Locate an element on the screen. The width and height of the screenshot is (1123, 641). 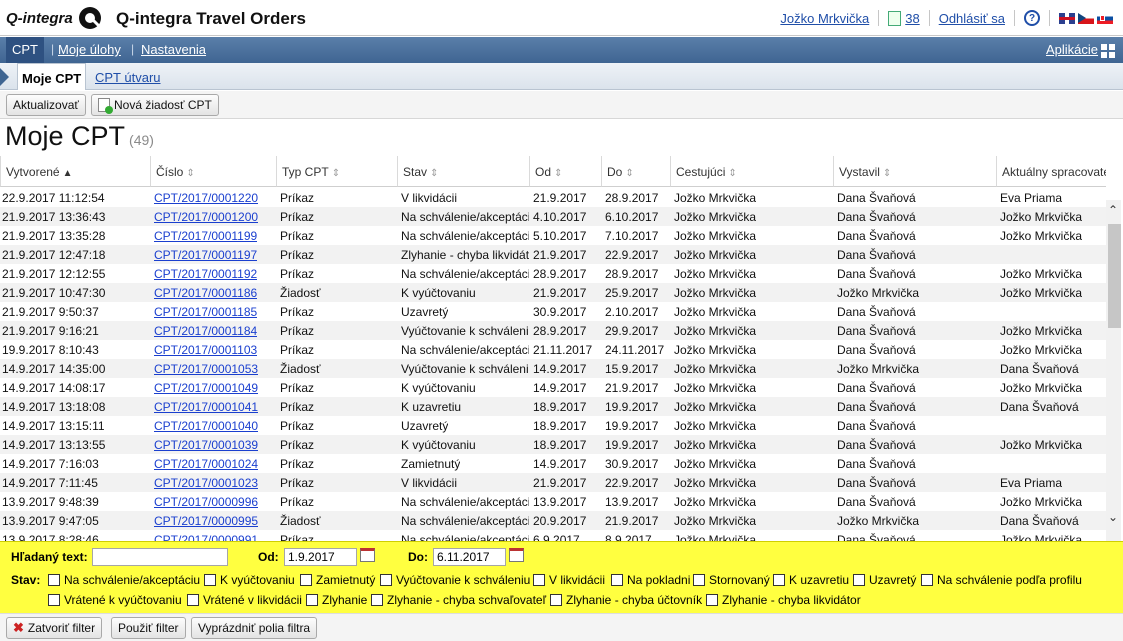
cpt-number-link: CPT/2017/0001192 is located at coordinates (205, 274).